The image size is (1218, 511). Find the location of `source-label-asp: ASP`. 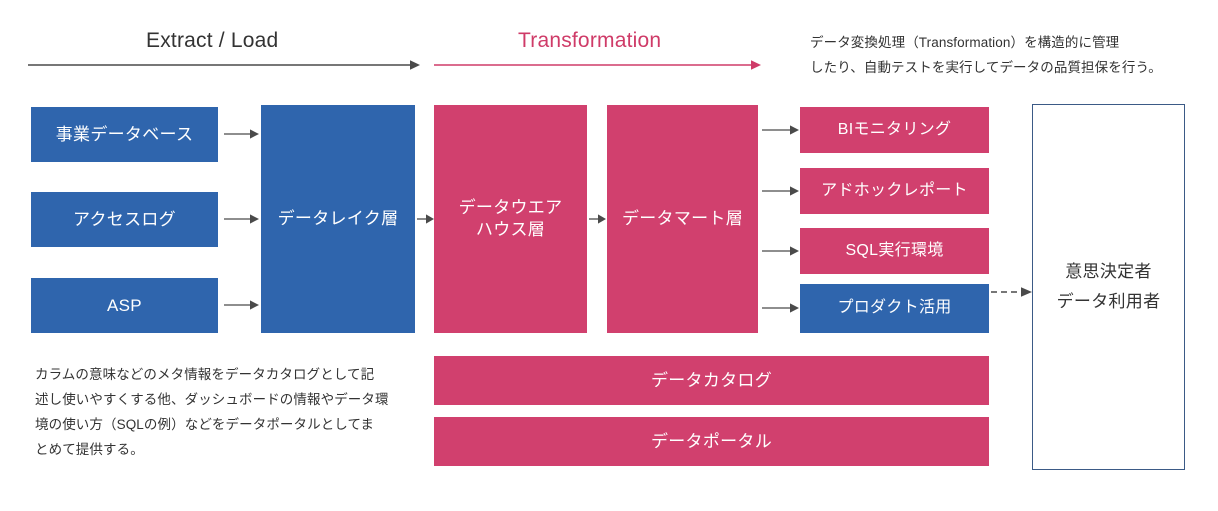

source-label-asp: ASP is located at coordinates (124, 305).